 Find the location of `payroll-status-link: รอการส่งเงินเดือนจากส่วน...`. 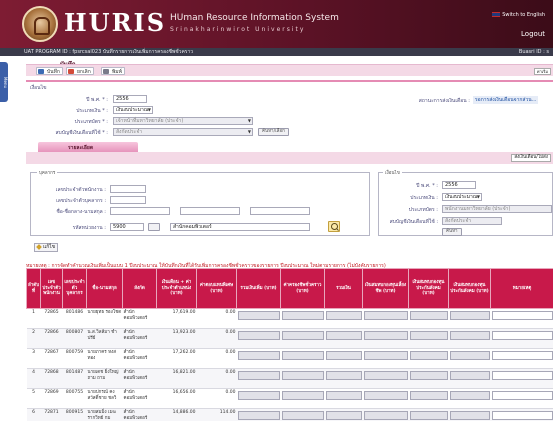

payroll-status-link: รอการส่งเงินเดือนจากส่วน... is located at coordinates (506, 100).